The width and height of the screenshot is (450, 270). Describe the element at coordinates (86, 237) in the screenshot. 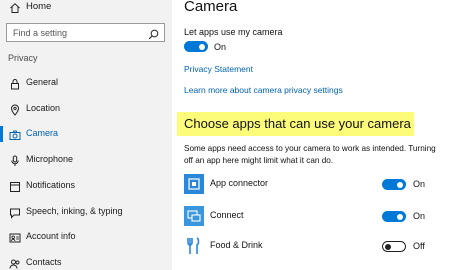

I see `sidebar-item-account-info: Account info` at that location.